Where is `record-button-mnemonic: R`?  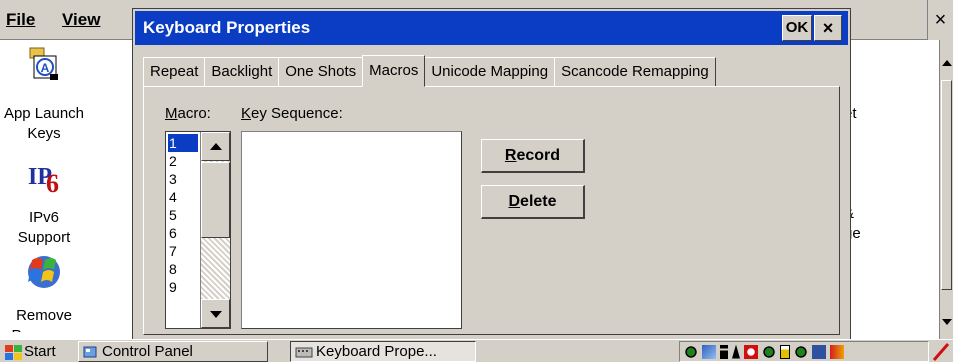 record-button-mnemonic: R is located at coordinates (510, 155).